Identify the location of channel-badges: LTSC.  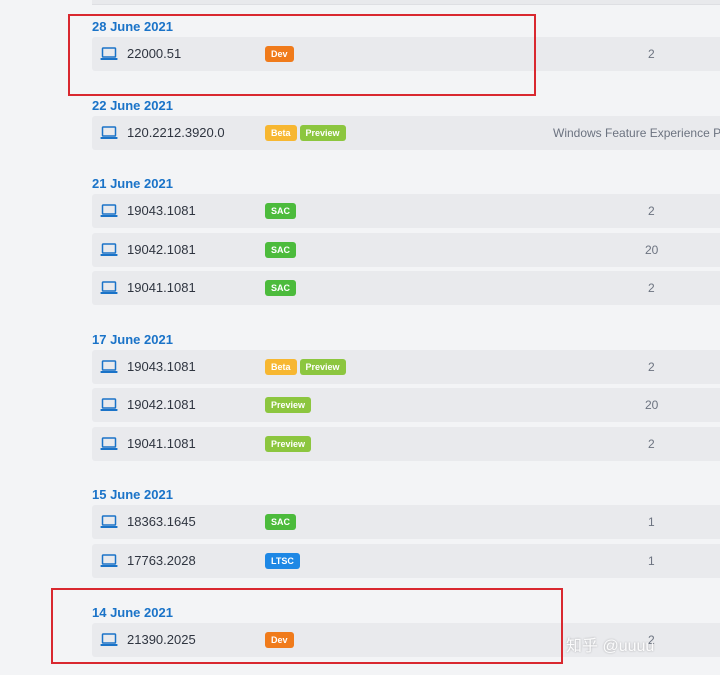
(284, 561).